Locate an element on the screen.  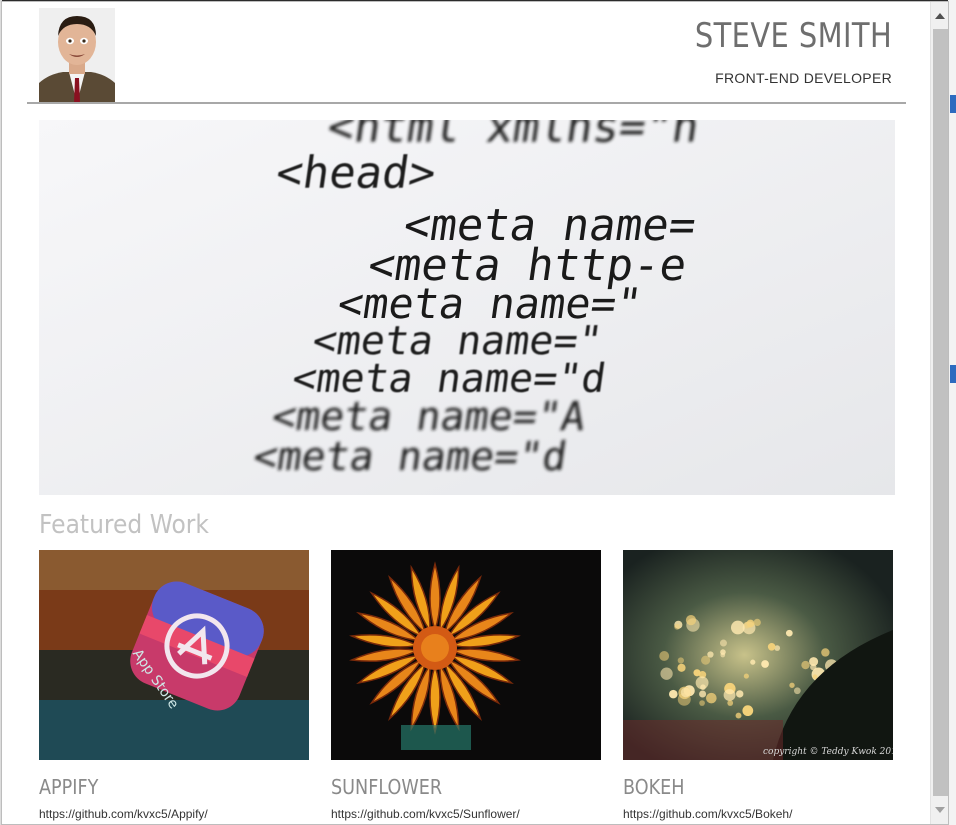
scroll-down-arrow-icon is located at coordinates (939, 810).